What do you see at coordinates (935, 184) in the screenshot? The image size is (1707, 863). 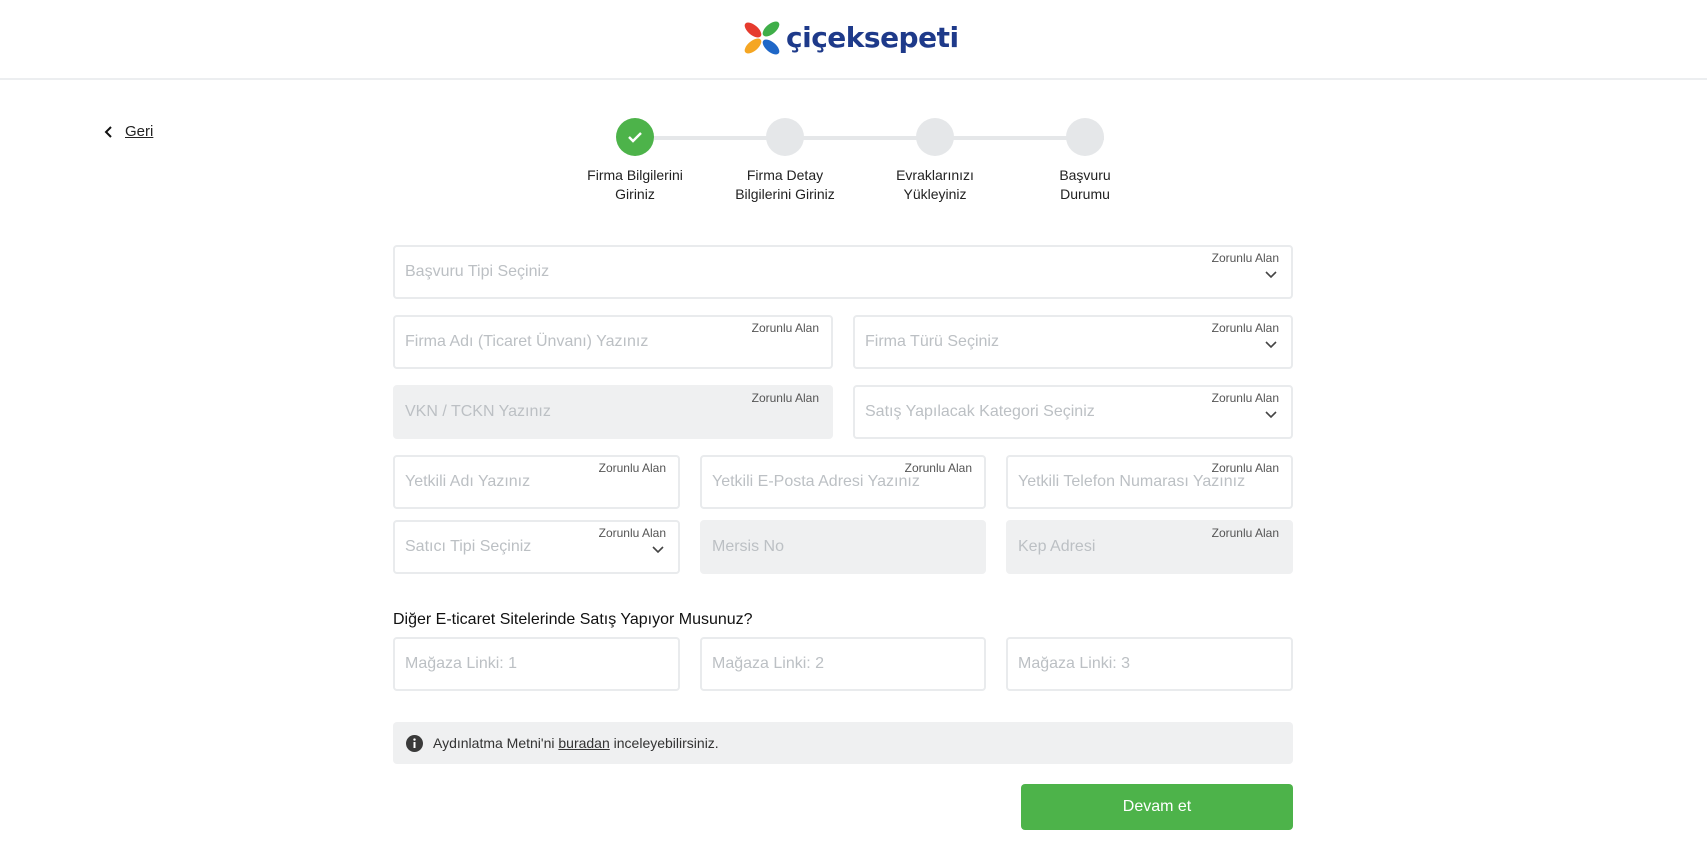 I see `step-3-label: Evraklarınızı Yükleyiniz` at bounding box center [935, 184].